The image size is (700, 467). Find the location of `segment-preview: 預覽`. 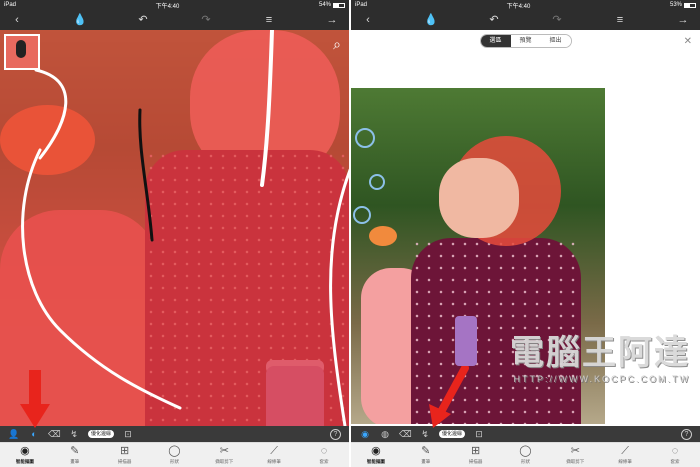

segment-preview: 預覽 is located at coordinates (525, 41).